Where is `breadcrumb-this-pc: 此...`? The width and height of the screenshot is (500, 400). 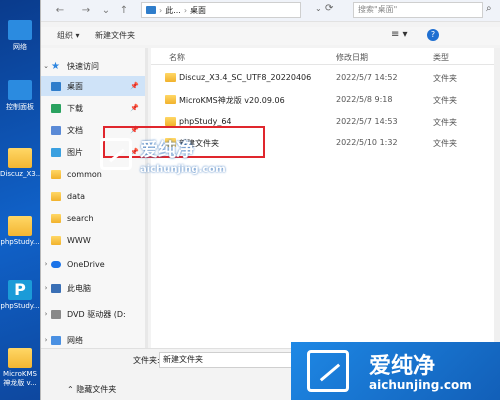
breadcrumb-this-pc: 此... is located at coordinates (173, 10).